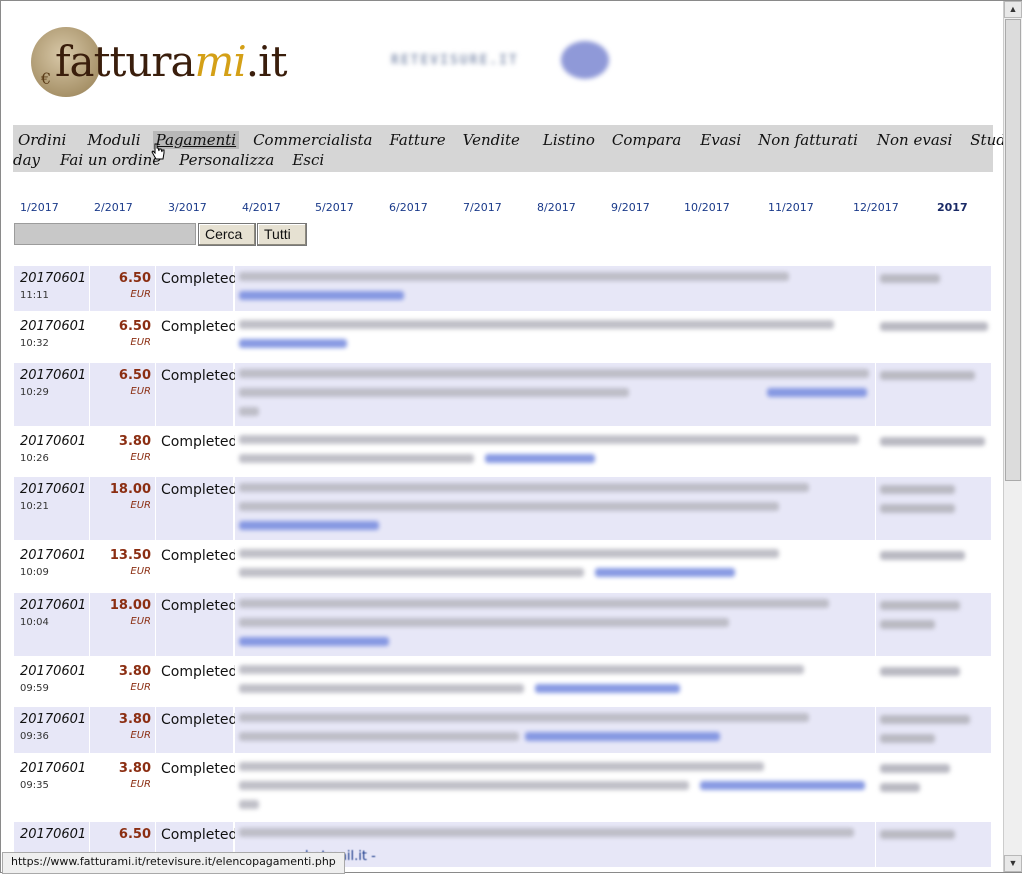 The width and height of the screenshot is (1022, 874). Describe the element at coordinates (986, 140) in the screenshot. I see `nav-item-studi: Studi` at that location.